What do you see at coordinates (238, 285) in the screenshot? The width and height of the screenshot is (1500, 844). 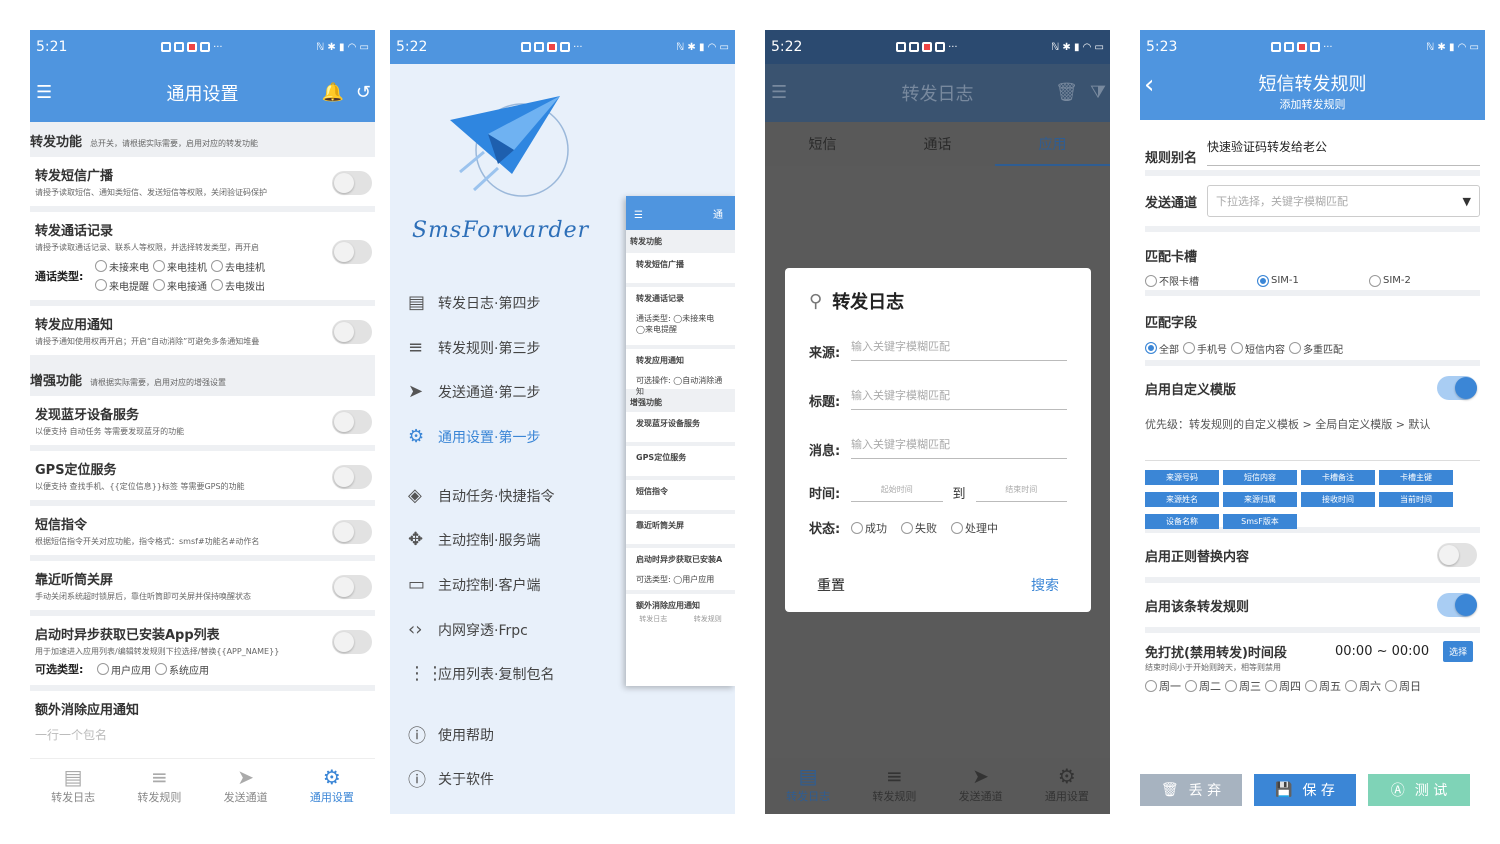 I see `radio-outgoing: 去电拨出` at bounding box center [238, 285].